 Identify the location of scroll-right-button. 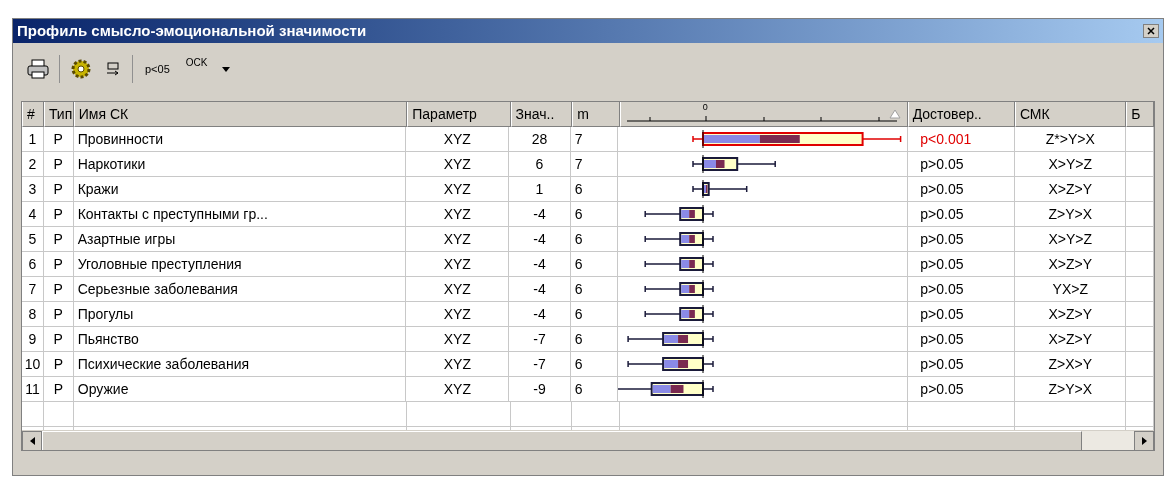
(1144, 440).